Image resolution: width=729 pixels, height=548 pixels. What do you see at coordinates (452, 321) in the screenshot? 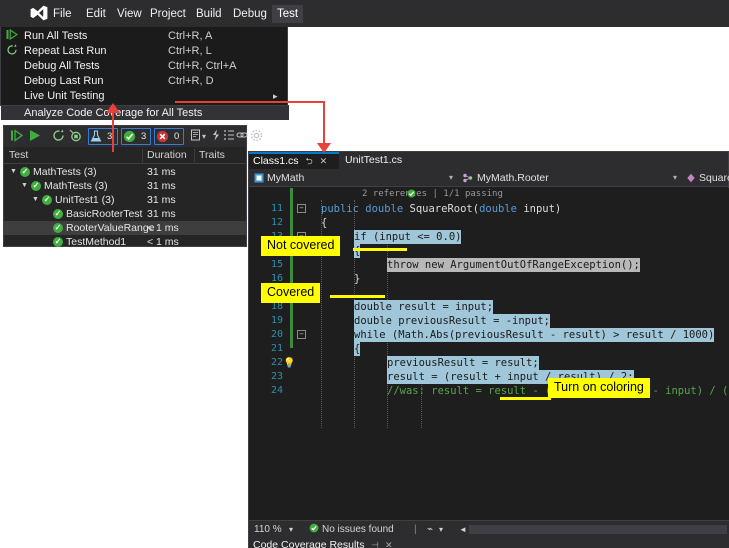
I see `code-line: double previousResult = -input;` at bounding box center [452, 321].